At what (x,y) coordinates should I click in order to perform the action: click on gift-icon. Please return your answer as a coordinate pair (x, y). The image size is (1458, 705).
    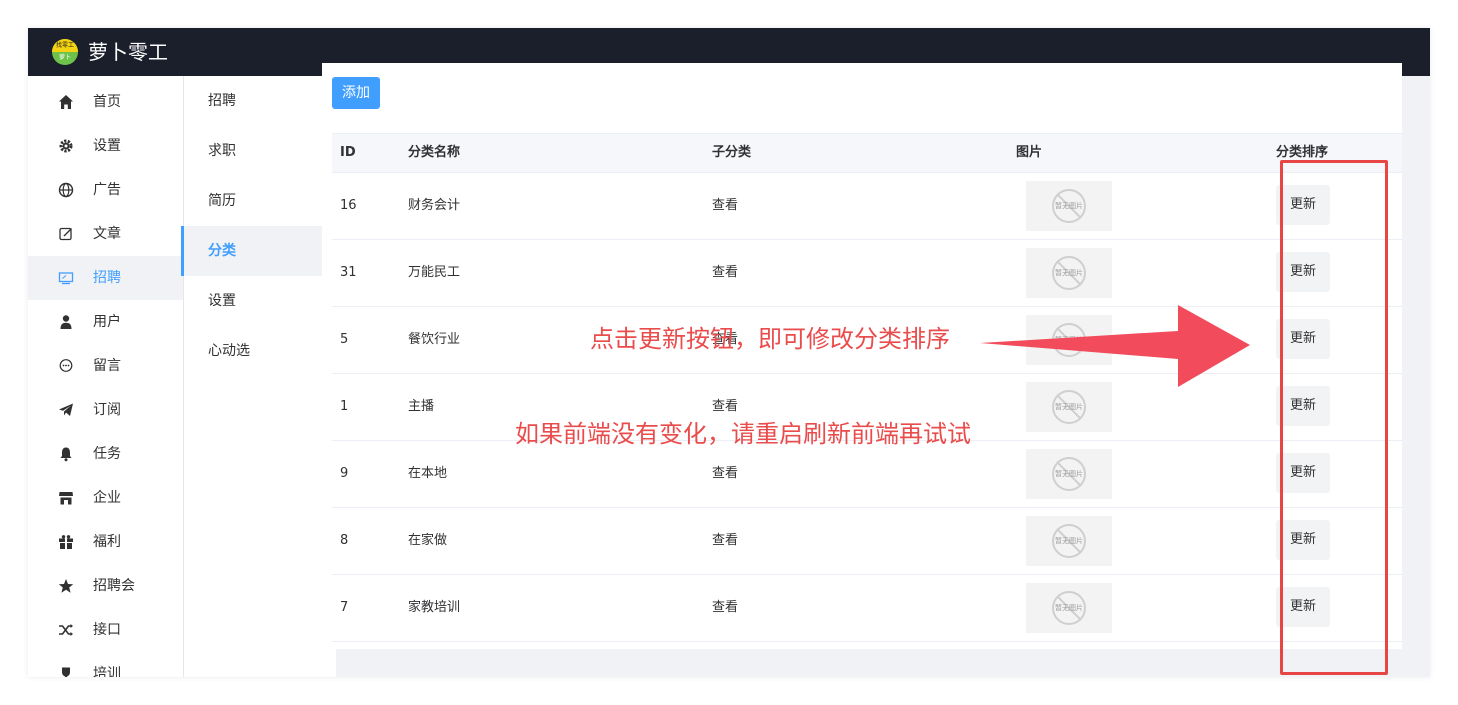
    Looking at the image, I should click on (66, 542).